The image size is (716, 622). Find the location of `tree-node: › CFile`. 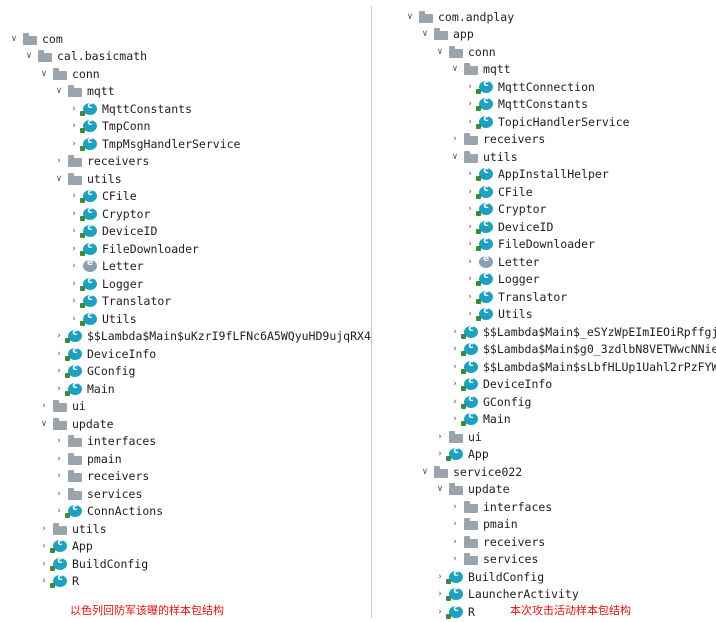

tree-node: › CFile is located at coordinates (186, 196).